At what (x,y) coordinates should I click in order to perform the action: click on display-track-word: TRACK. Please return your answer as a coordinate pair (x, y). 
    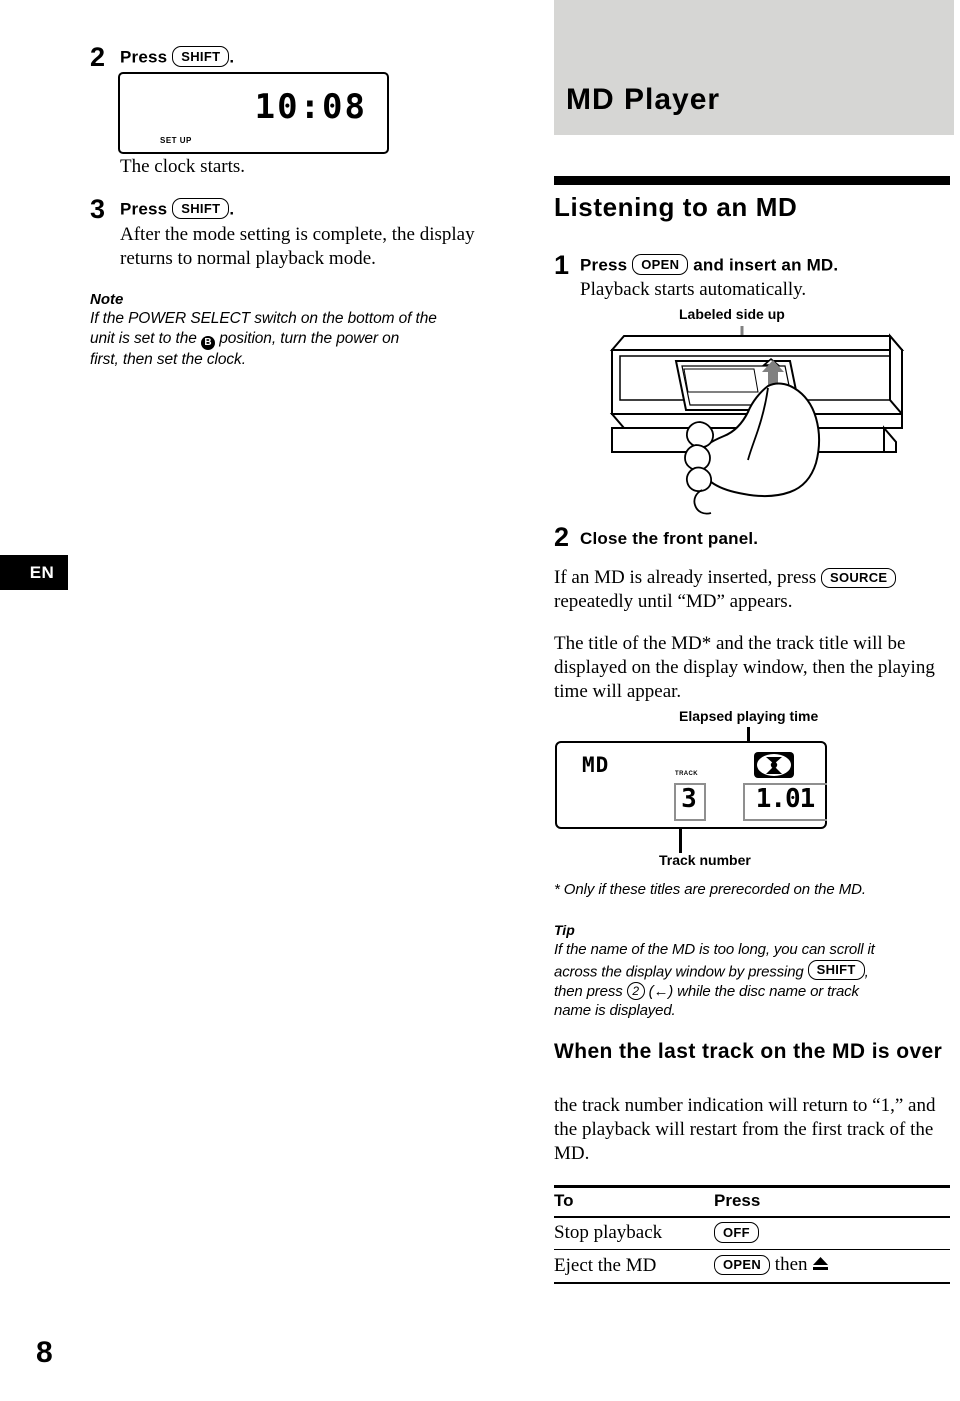
    Looking at the image, I should click on (686, 774).